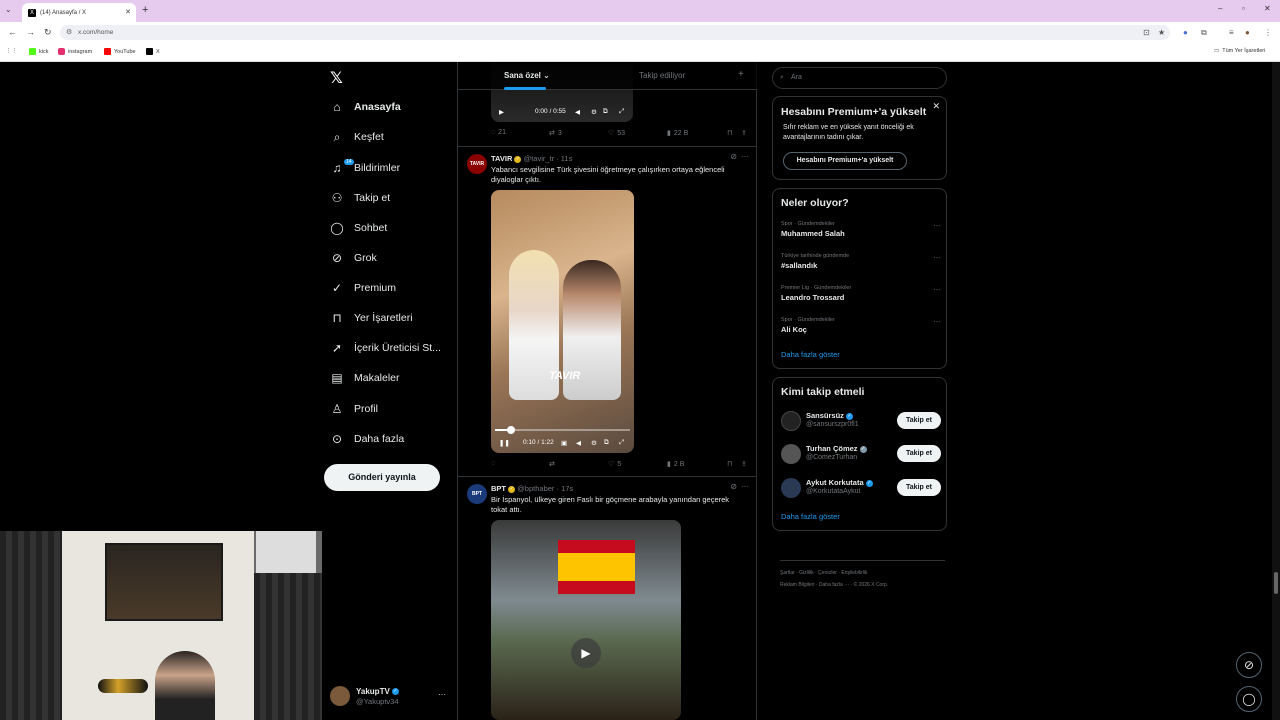 The image size is (1280, 720). What do you see at coordinates (504, 443) in the screenshot?
I see `pause-icon: ❚❚` at bounding box center [504, 443].